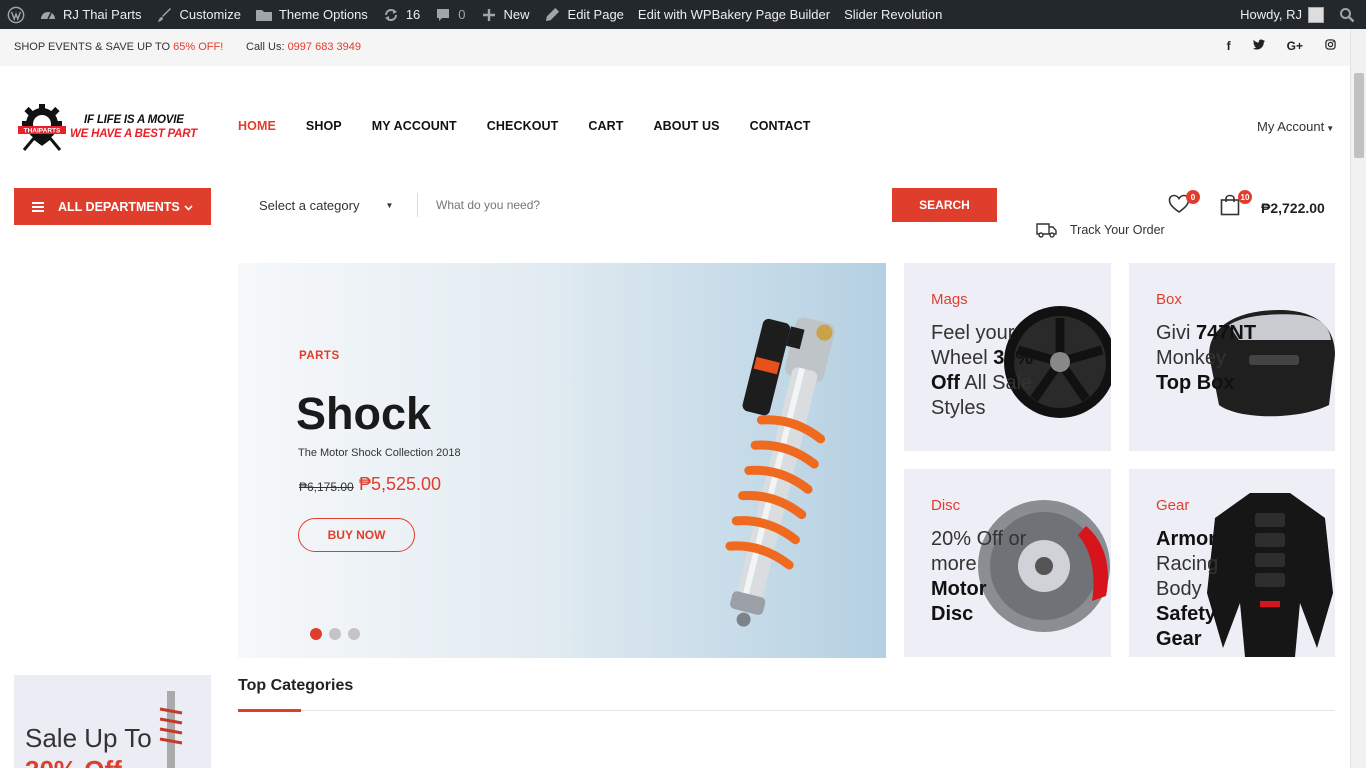 The height and width of the screenshot is (768, 1366). What do you see at coordinates (364, 413) in the screenshot?
I see `hero-title: Shock` at bounding box center [364, 413].